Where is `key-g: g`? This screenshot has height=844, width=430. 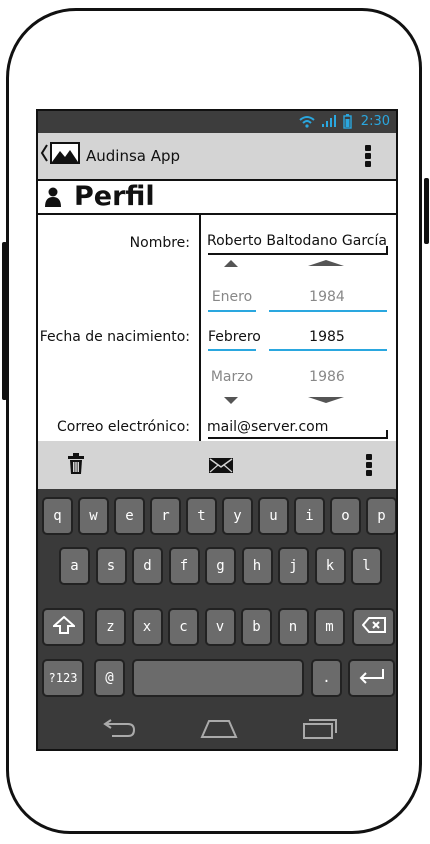 key-g: g is located at coordinates (220, 566).